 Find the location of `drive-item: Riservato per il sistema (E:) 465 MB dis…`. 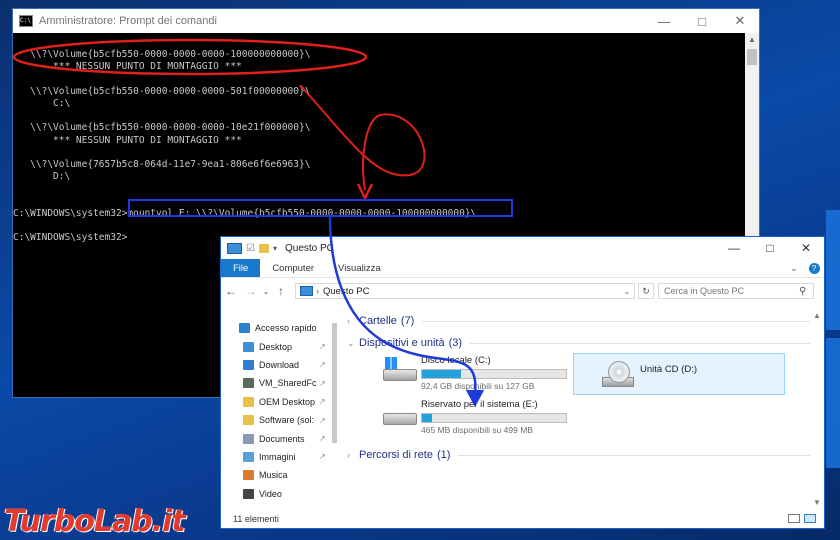

drive-item: Riservato per il sistema (E:) 465 MB dis… is located at coordinates (474, 417).